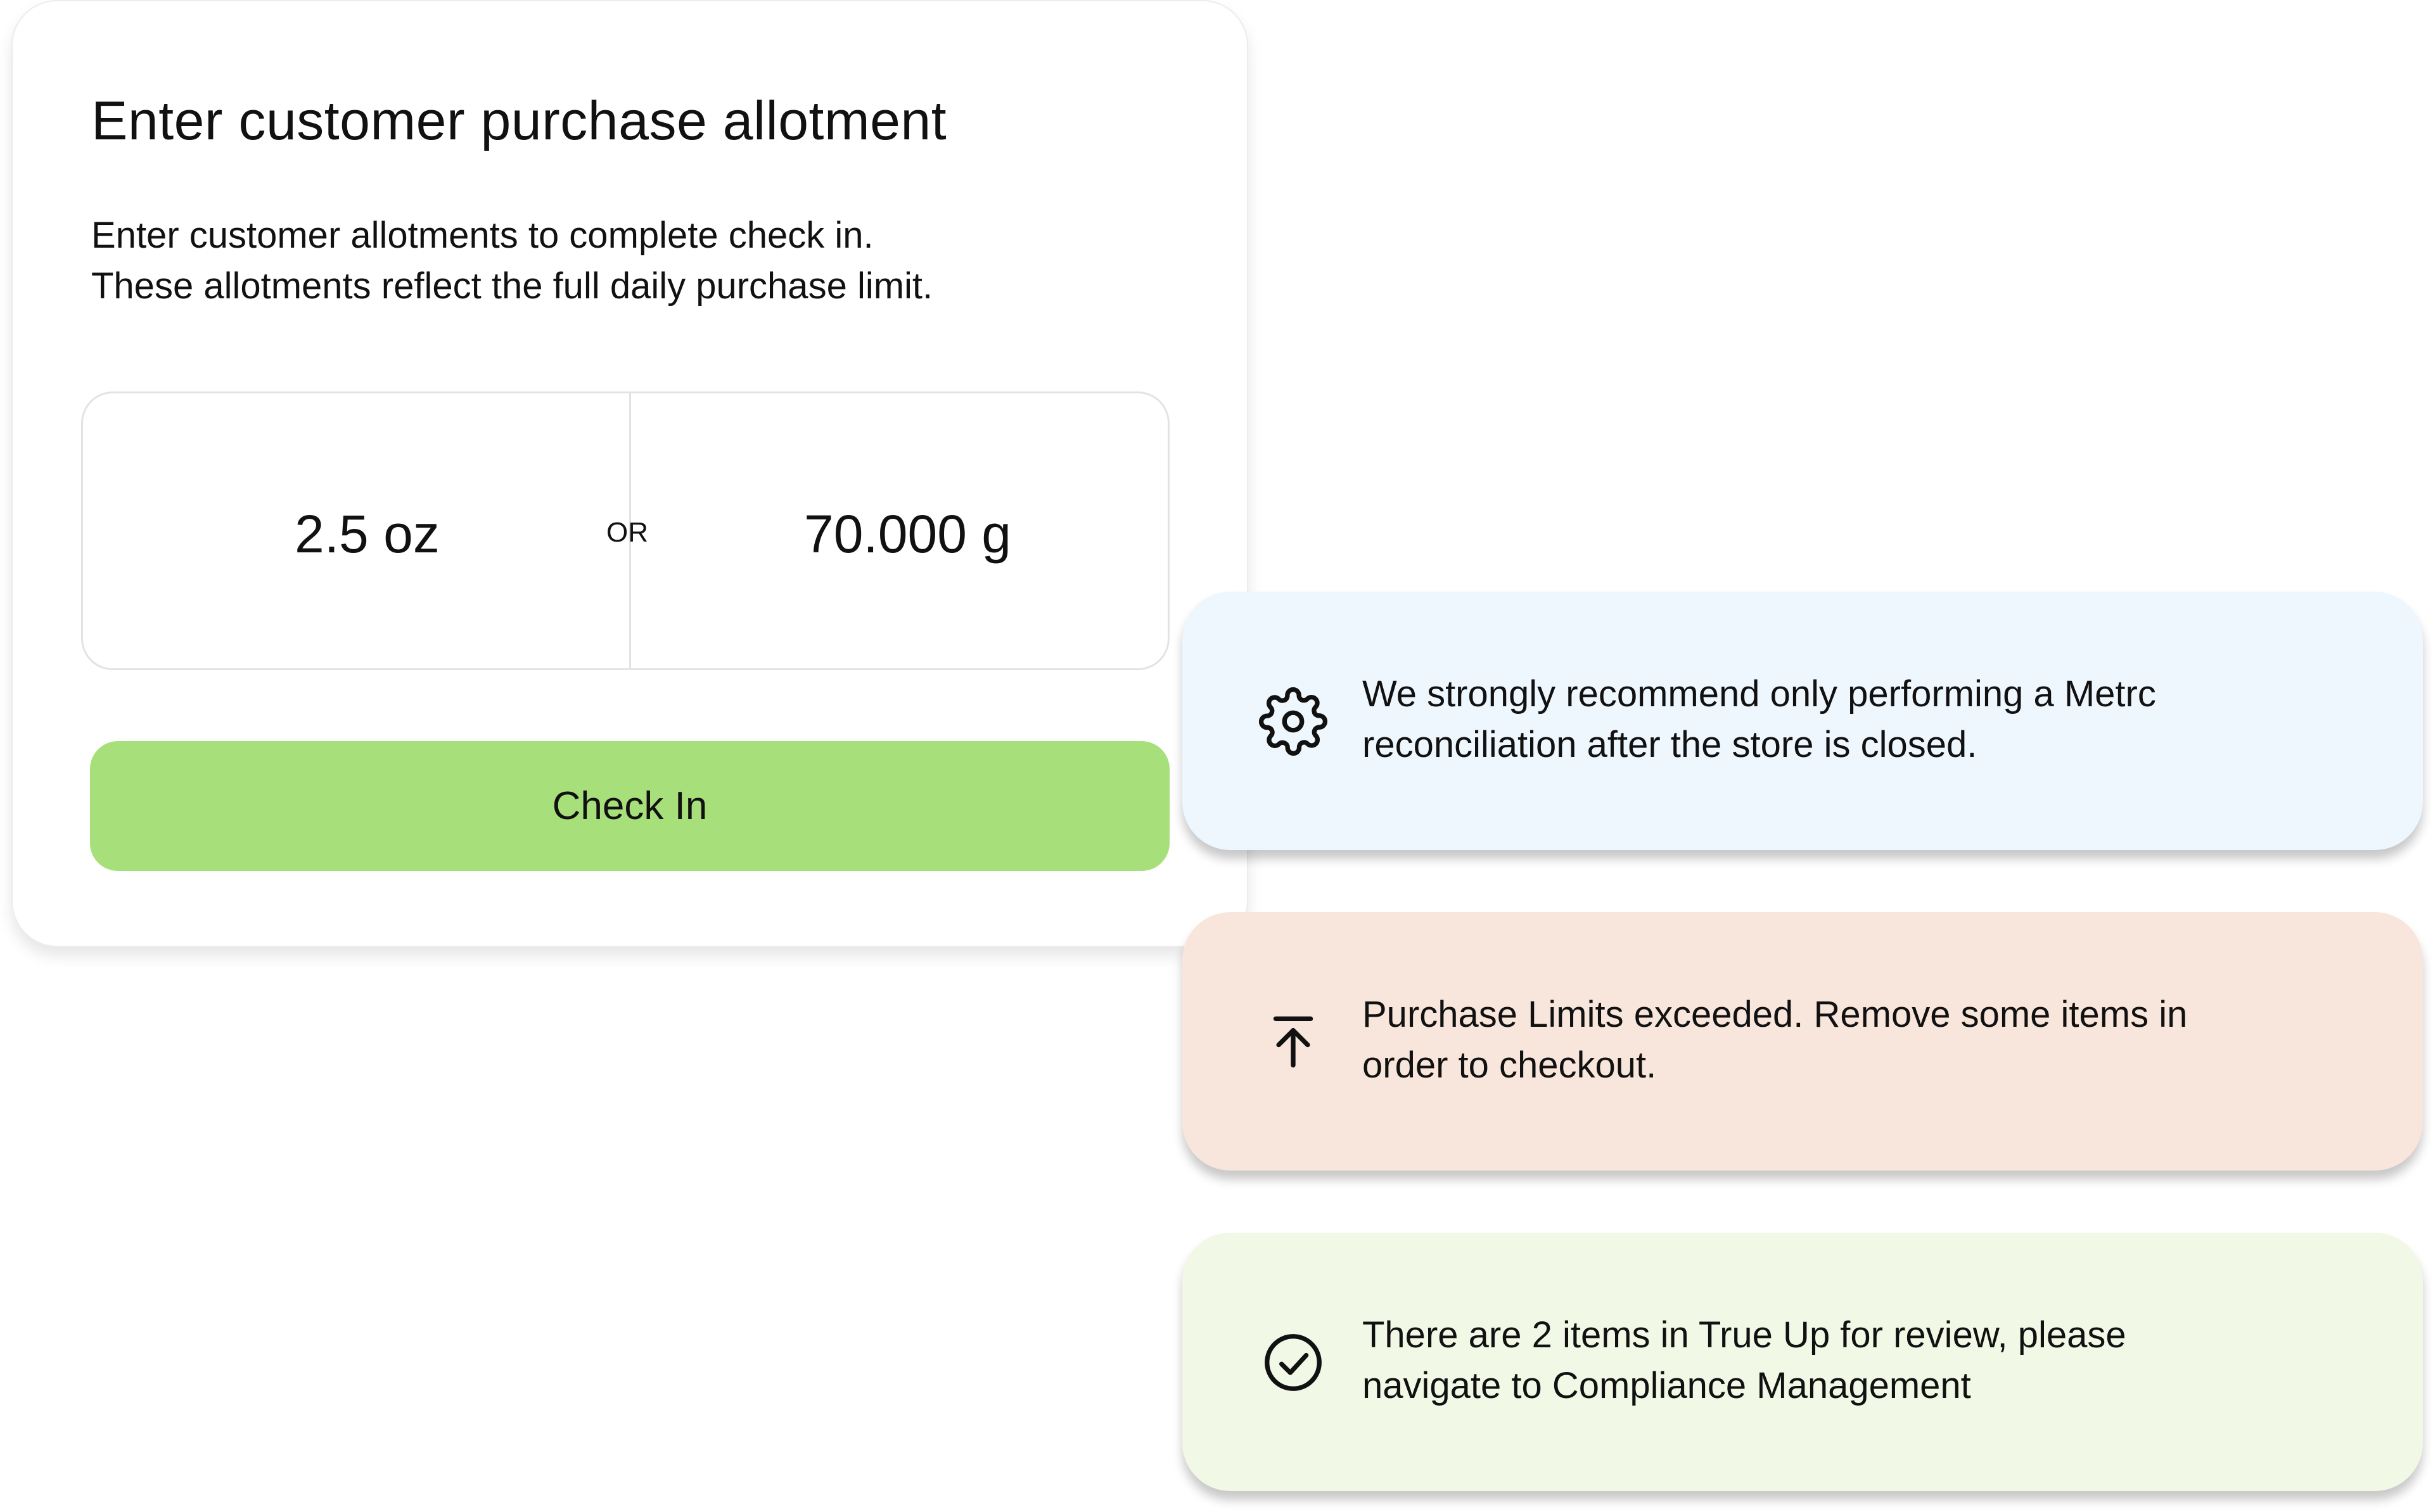  Describe the element at coordinates (519, 121) in the screenshot. I see `card-title: Enter customer purchase allotment` at that location.